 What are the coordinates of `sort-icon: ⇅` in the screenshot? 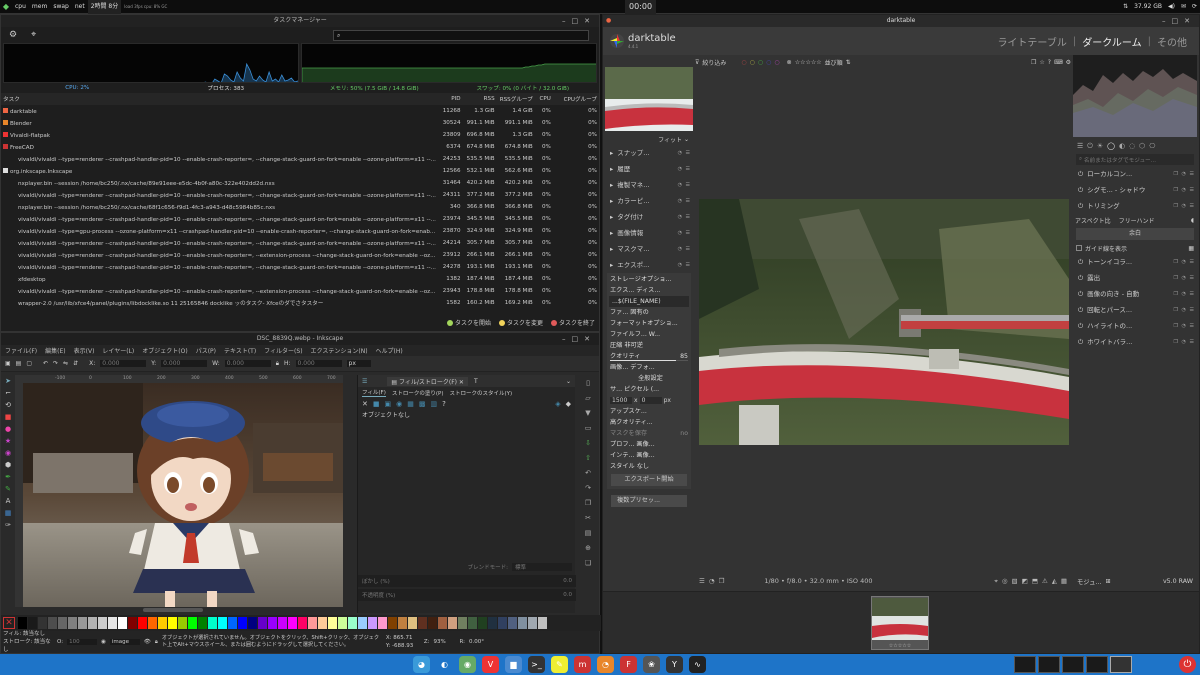 It's located at (848, 62).